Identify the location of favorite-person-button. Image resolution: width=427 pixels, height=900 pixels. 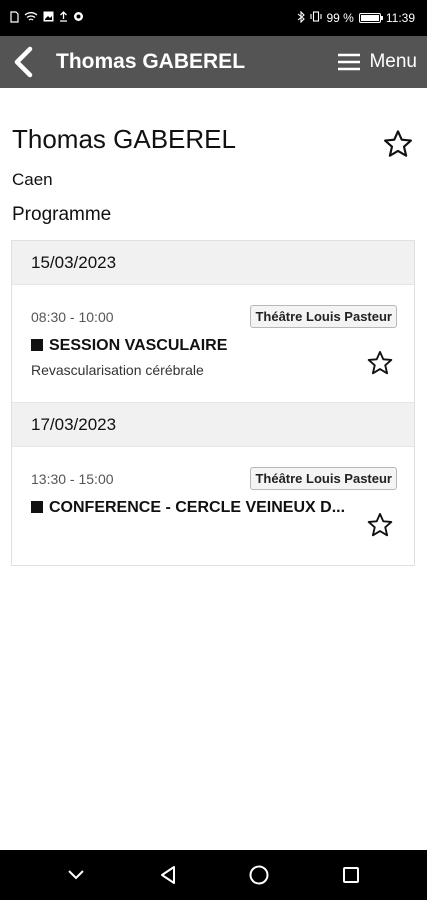
(398, 144).